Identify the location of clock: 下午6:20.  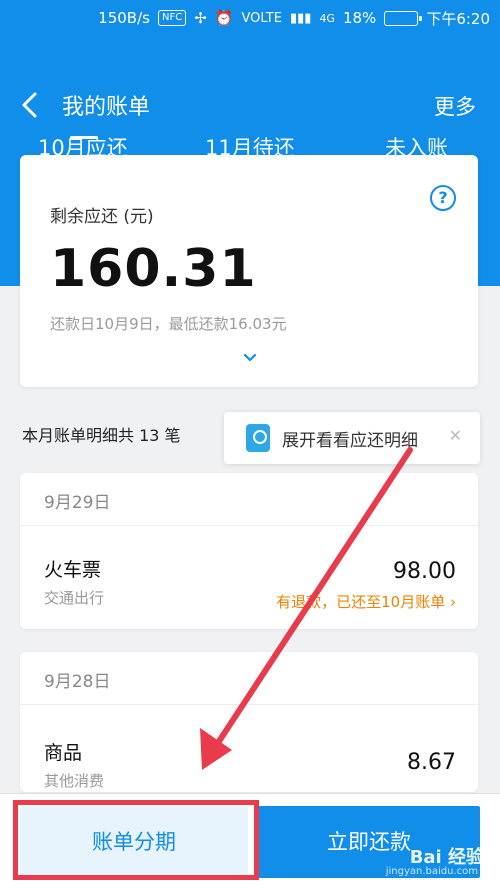
(458, 18).